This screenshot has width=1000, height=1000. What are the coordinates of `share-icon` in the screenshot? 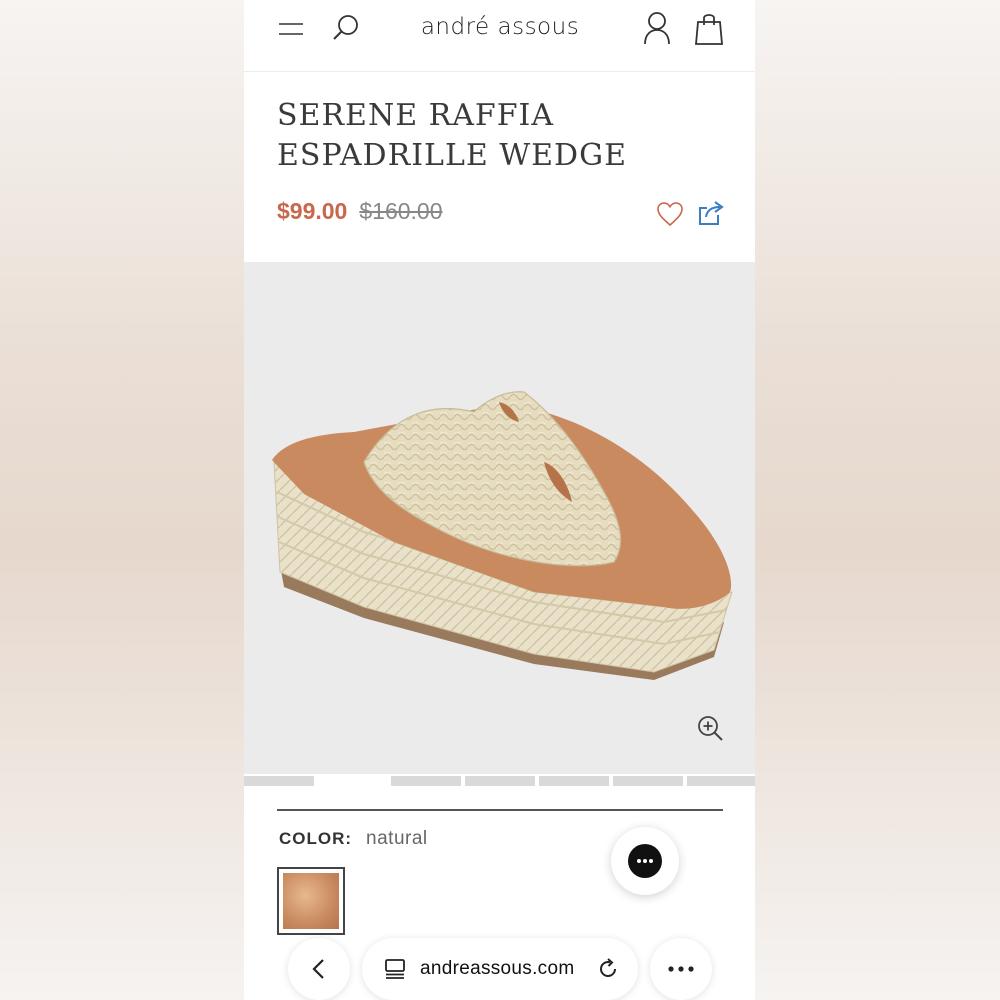 It's located at (711, 213).